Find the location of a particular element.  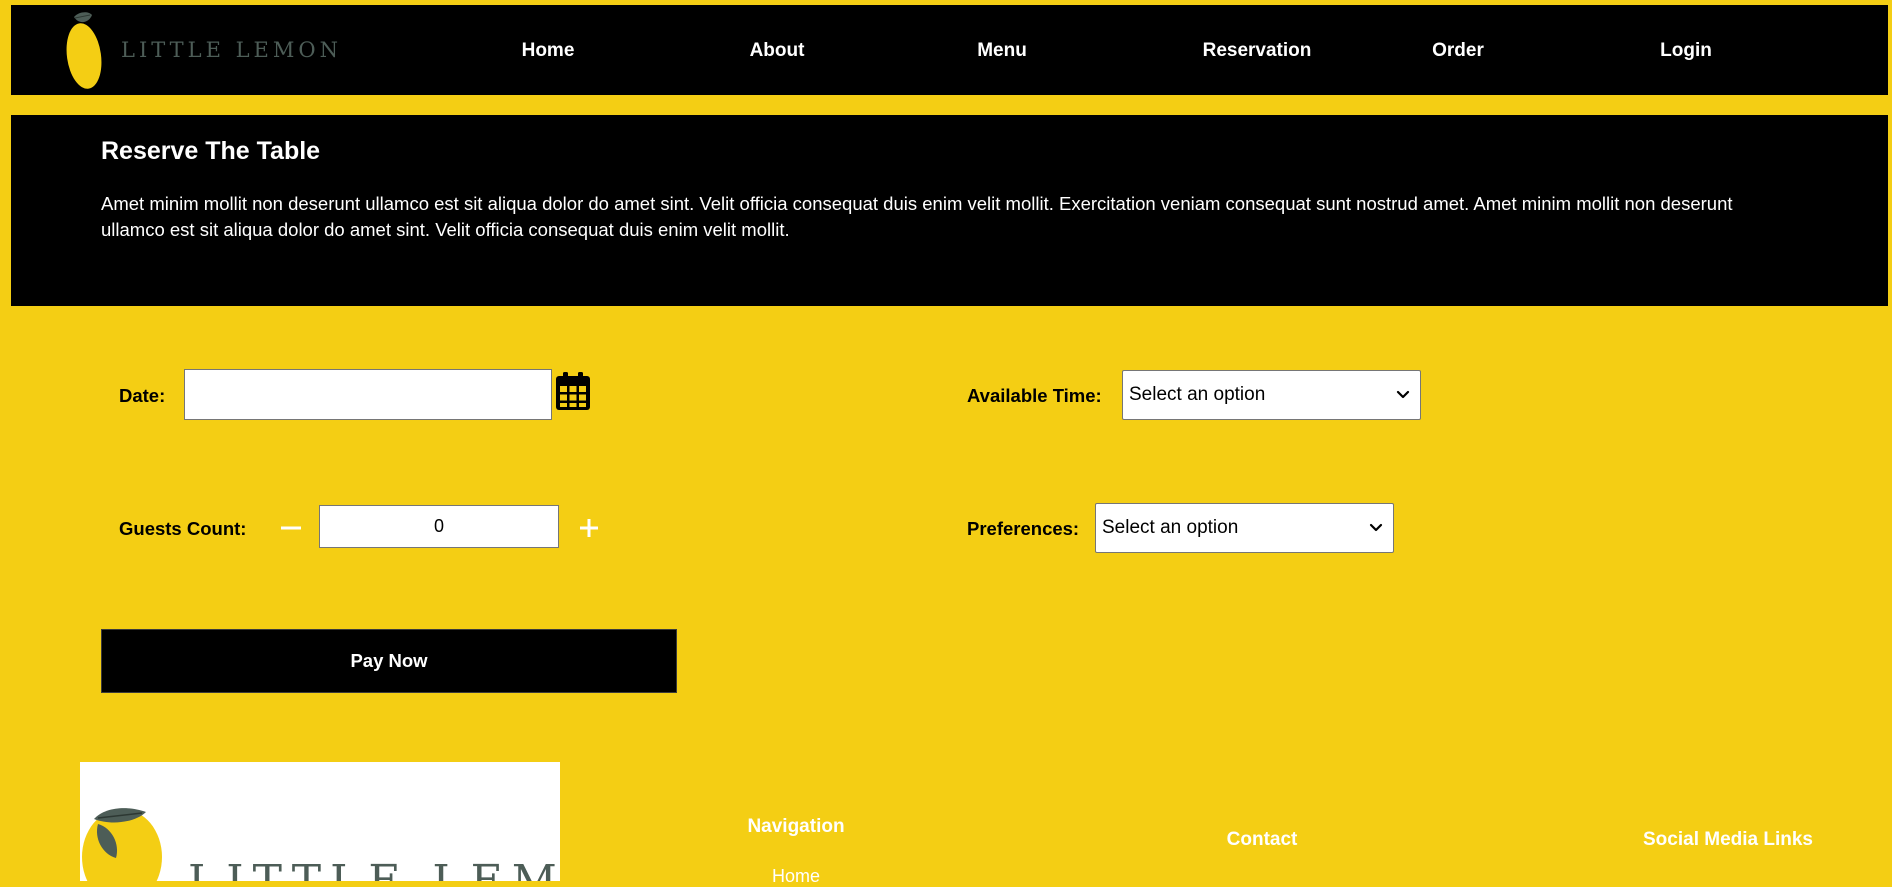

footer-navigation-heading: Navigation is located at coordinates (796, 826).